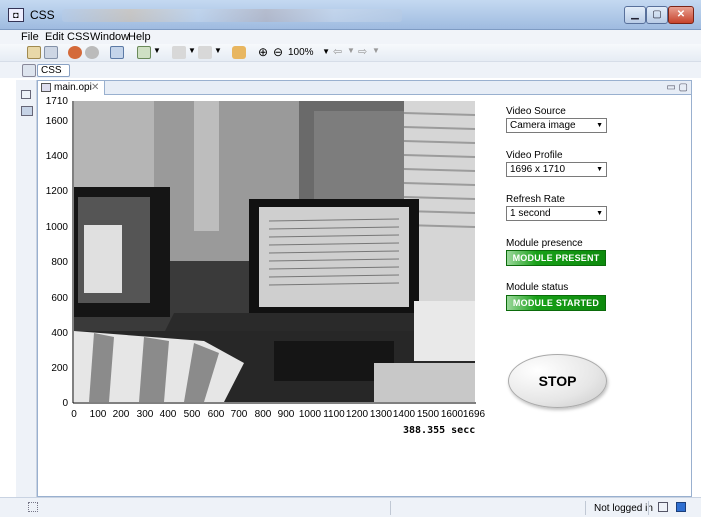 This screenshot has width=701, height=517. What do you see at coordinates (56, 101) in the screenshot?
I see `y-tick-label: 1710` at bounding box center [56, 101].